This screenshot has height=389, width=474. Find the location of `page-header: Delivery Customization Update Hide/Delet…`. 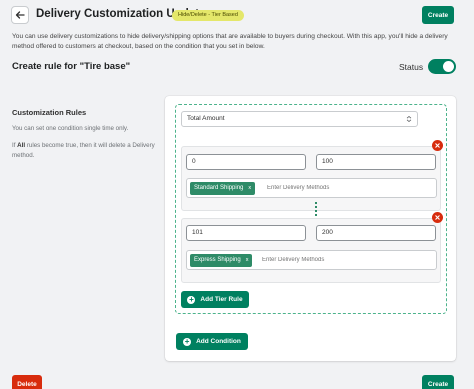

page-header: Delivery Customization Update Hide/Delet… is located at coordinates (237, 16).